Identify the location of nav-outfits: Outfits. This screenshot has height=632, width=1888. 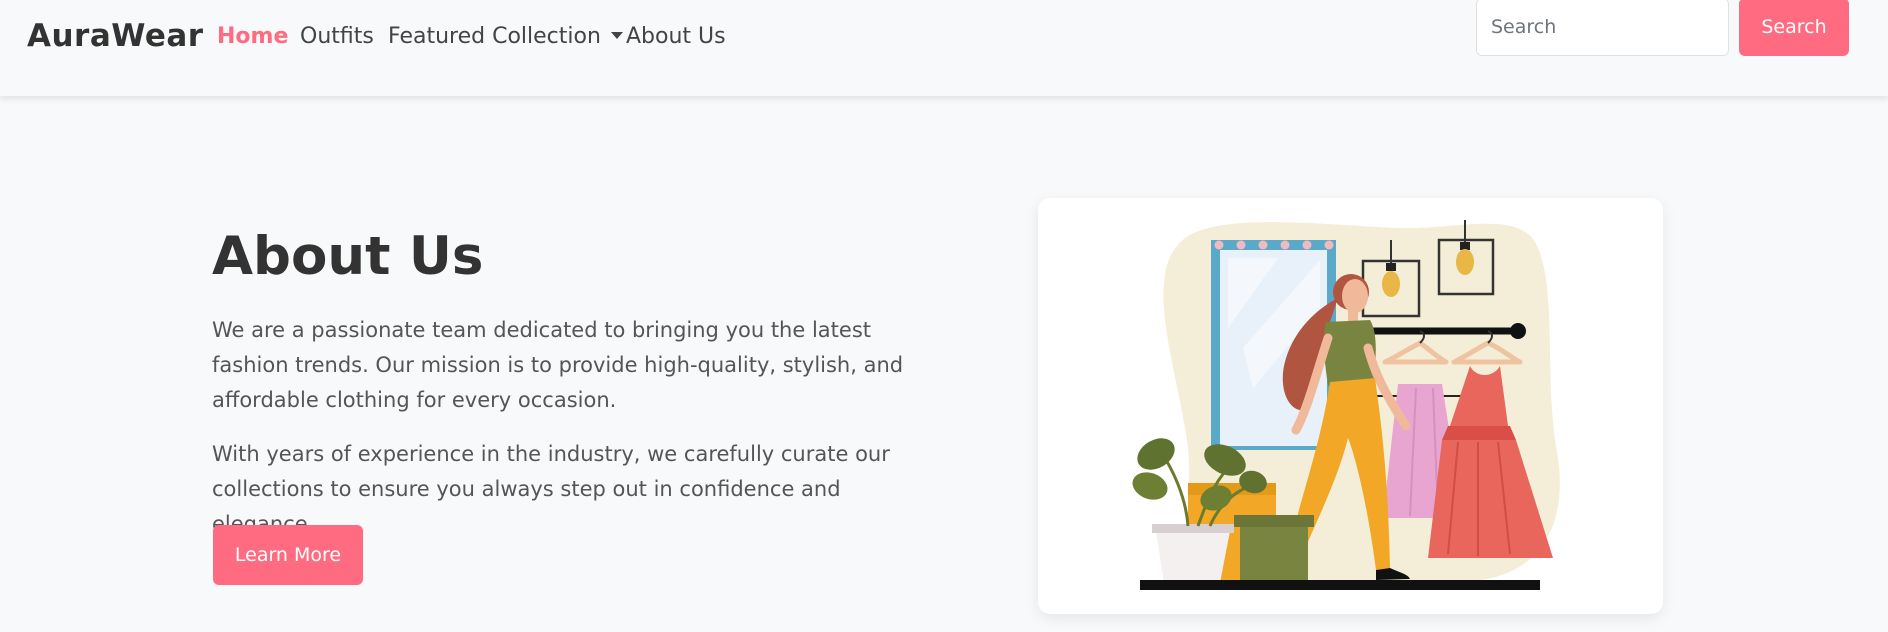
(337, 36).